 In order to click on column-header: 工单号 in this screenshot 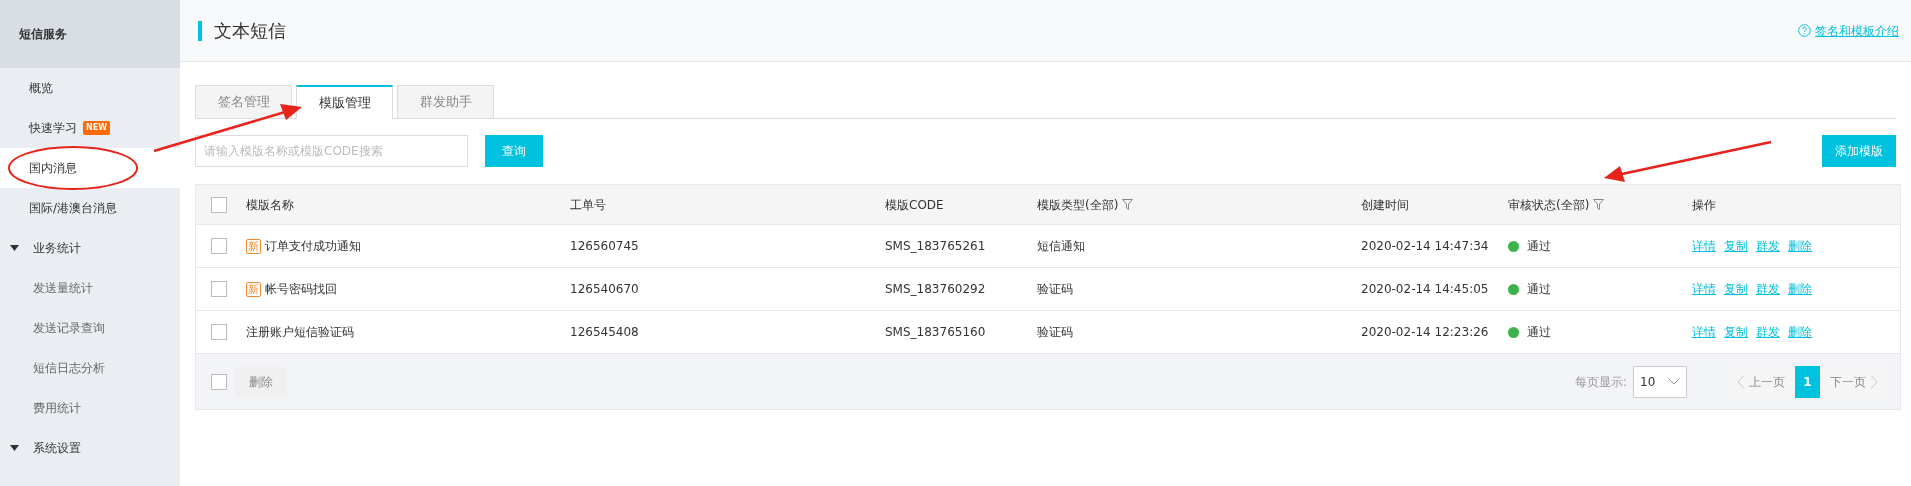, I will do `click(588, 205)`.